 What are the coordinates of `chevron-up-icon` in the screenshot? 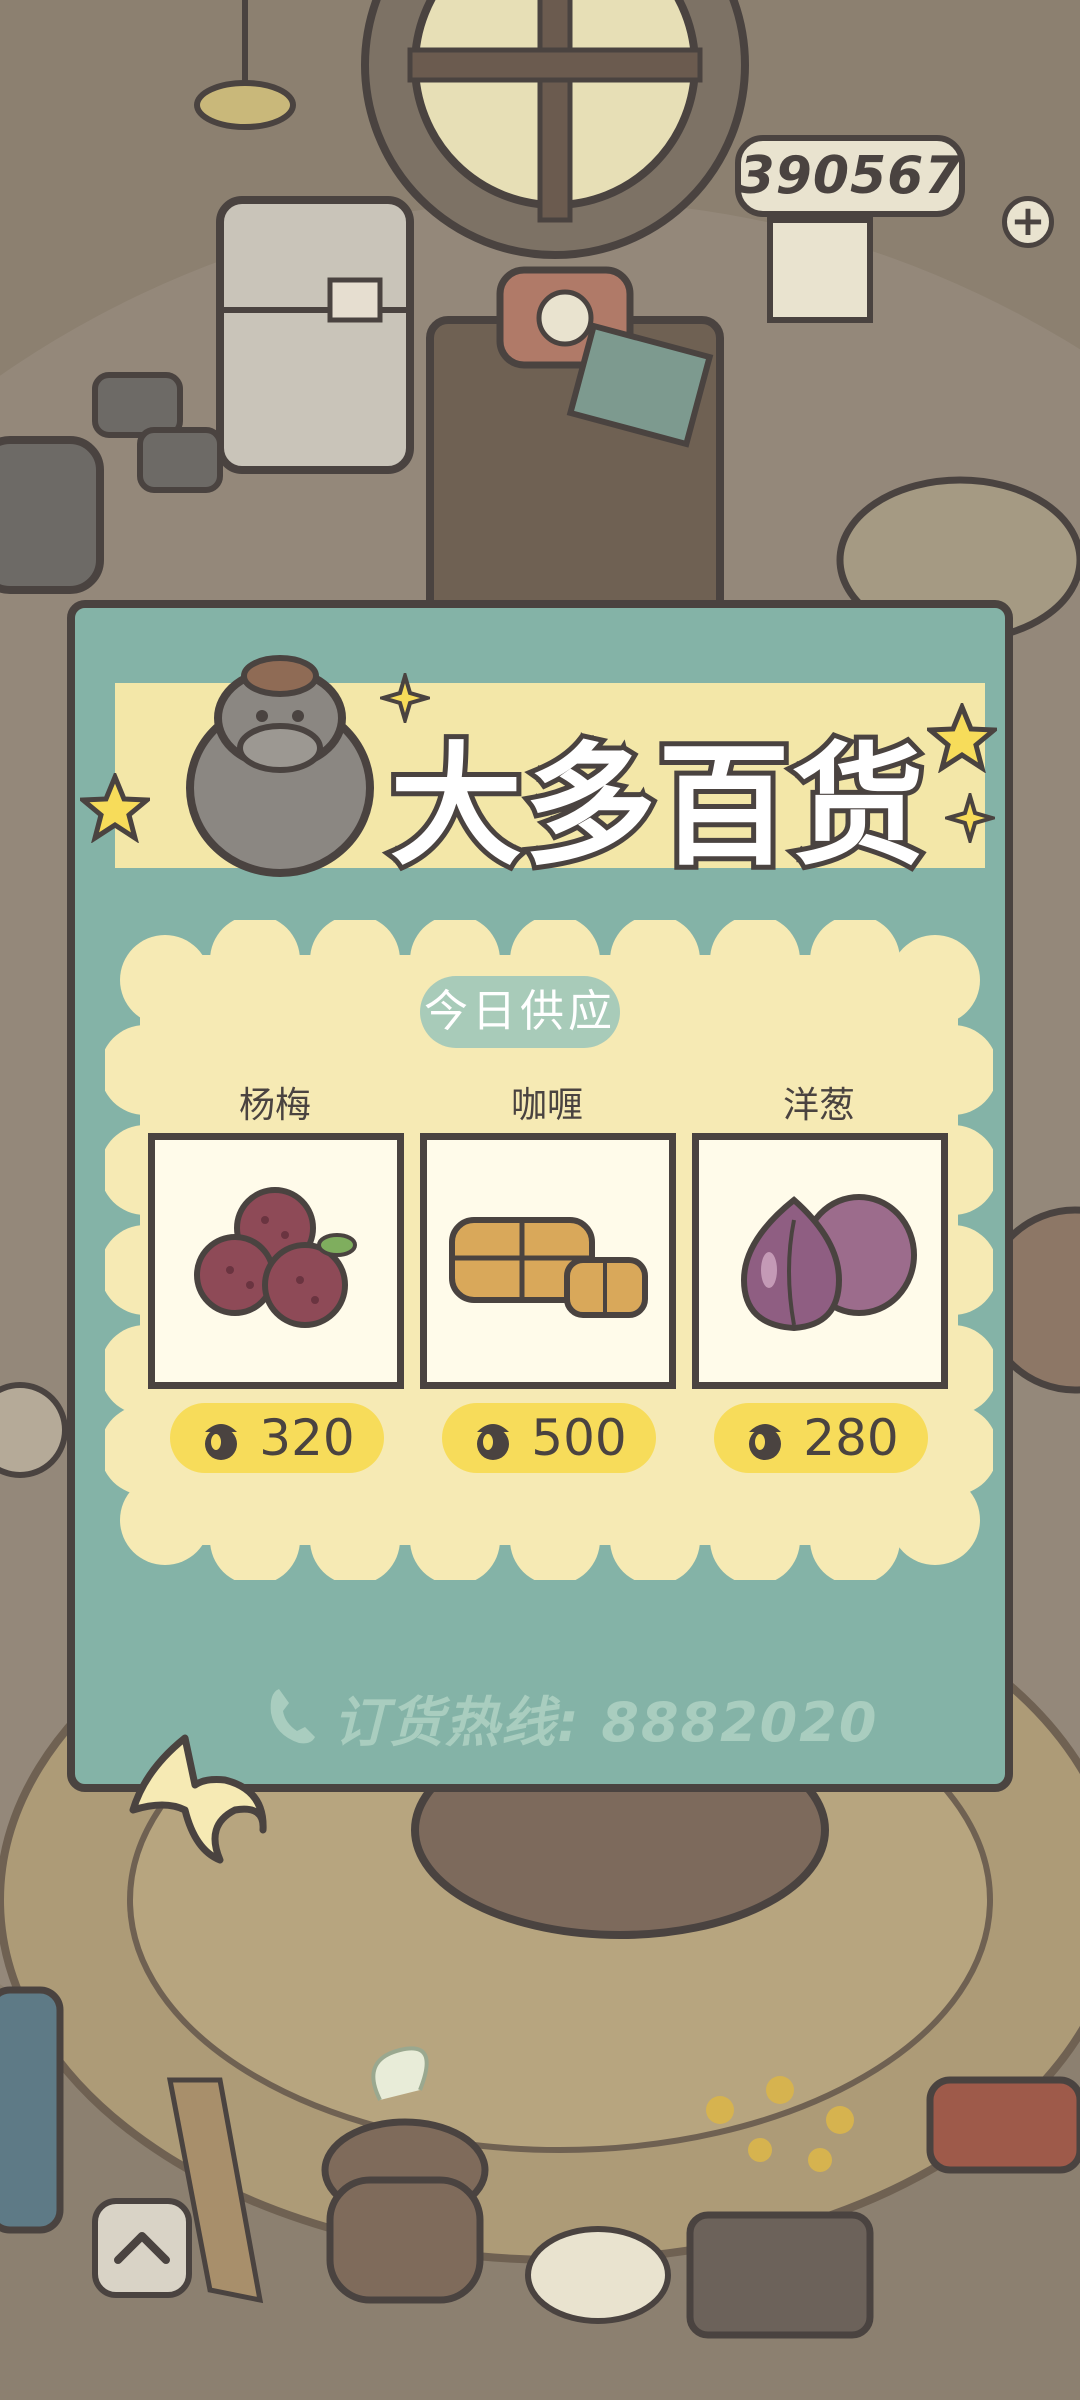 It's located at (142, 2248).